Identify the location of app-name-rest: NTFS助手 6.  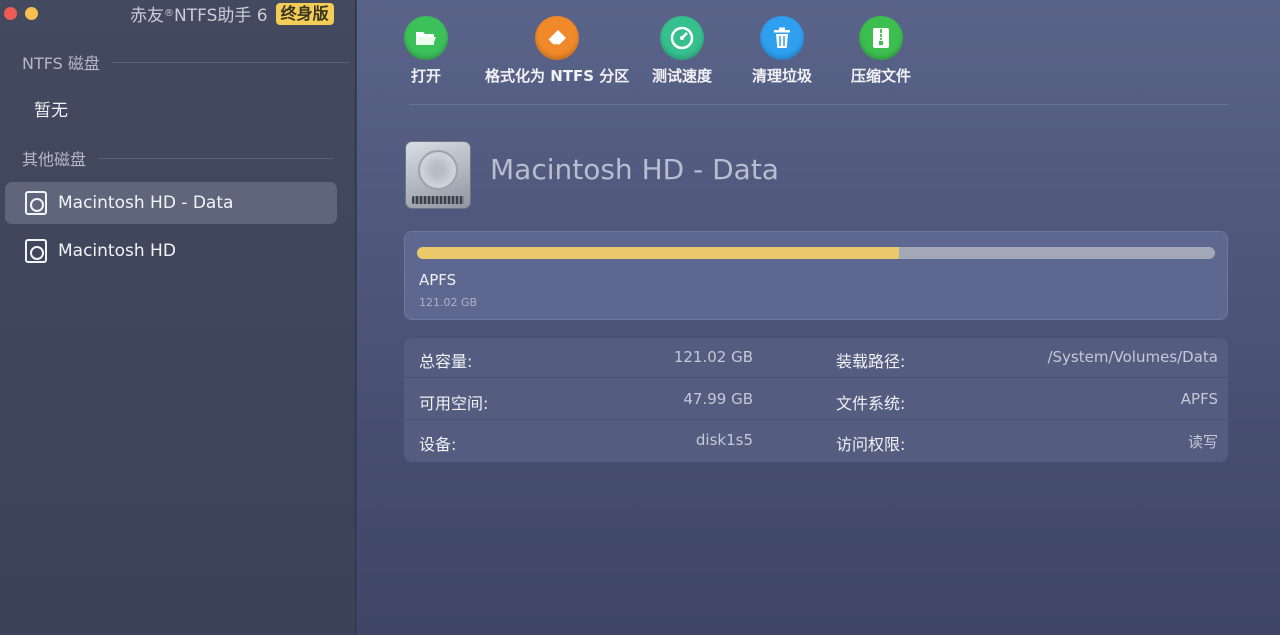
(221, 16).